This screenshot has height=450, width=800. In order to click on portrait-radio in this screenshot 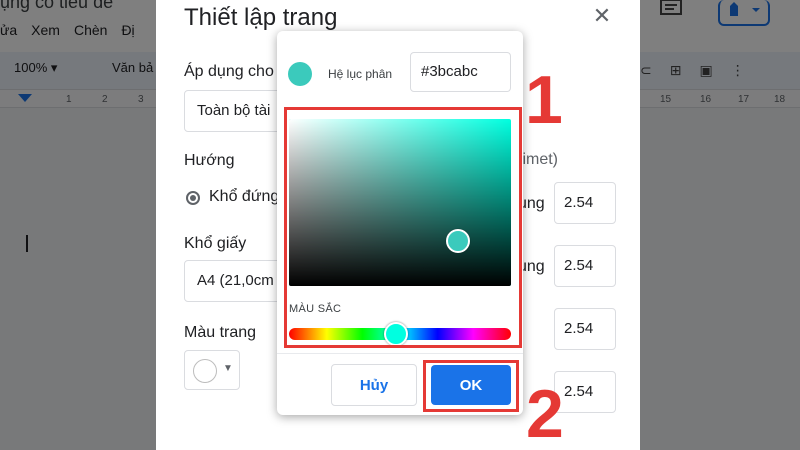, I will do `click(193, 198)`.